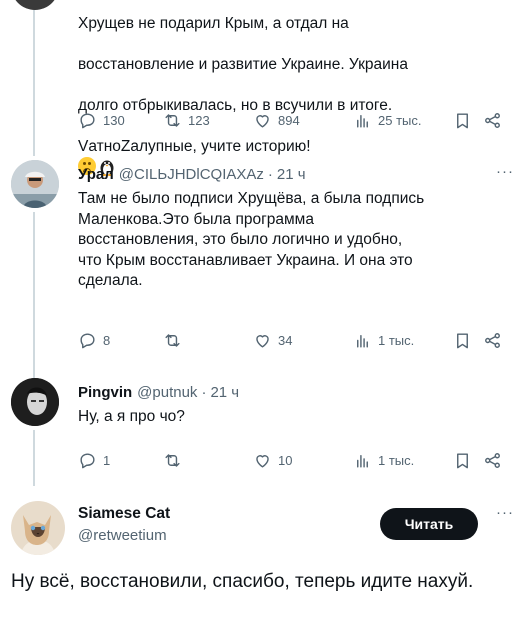  Describe the element at coordinates (105, 392) in the screenshot. I see `author-name: Pingvin` at that location.